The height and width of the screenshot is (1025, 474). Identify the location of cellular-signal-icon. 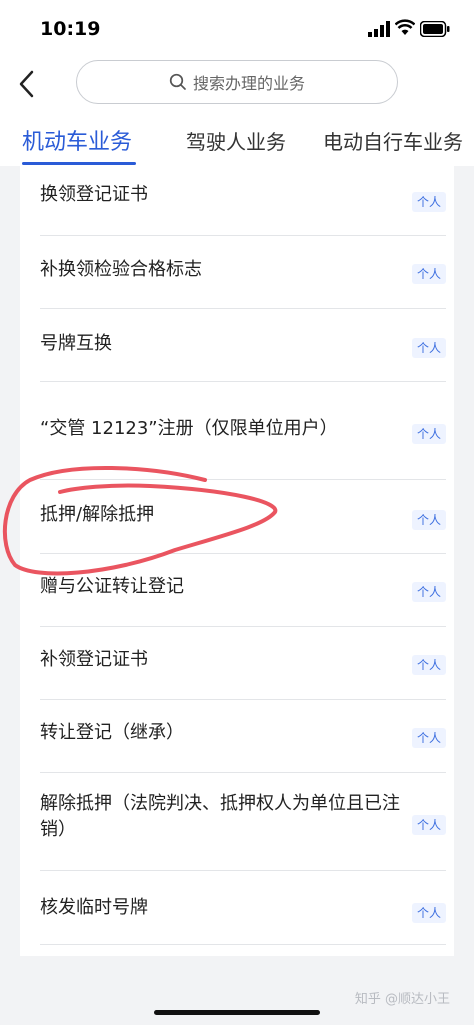
(379, 29).